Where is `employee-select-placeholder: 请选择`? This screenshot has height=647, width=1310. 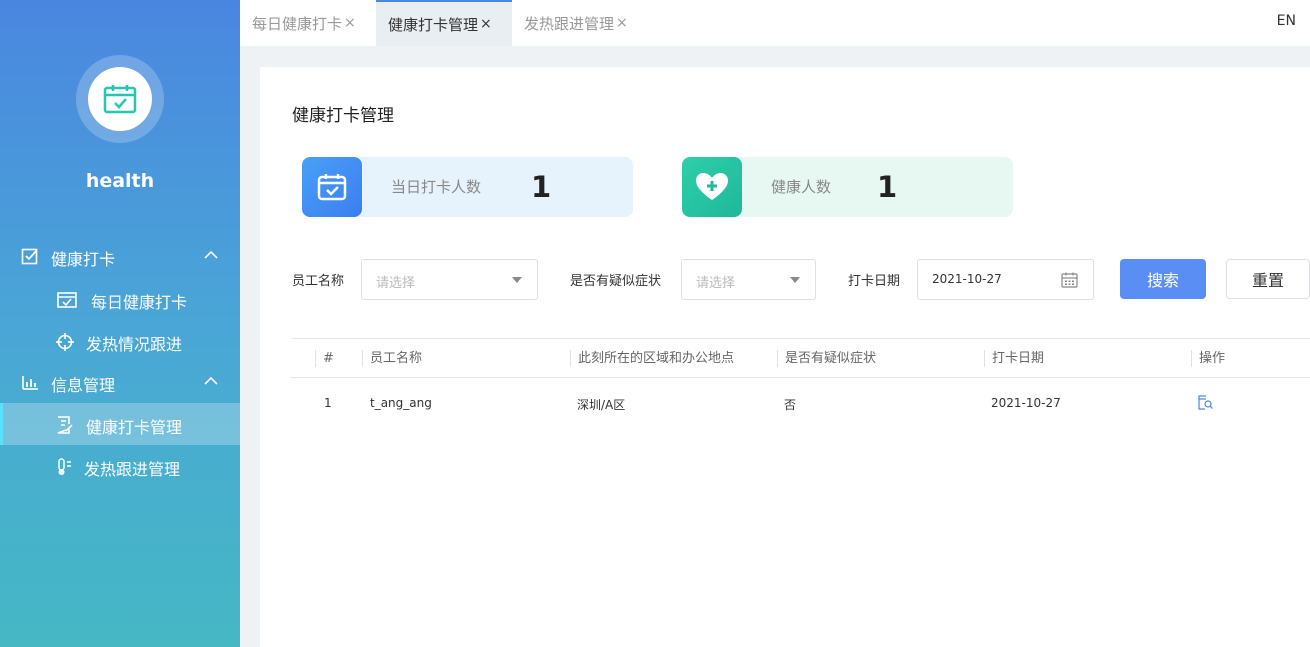 employee-select-placeholder: 请选择 is located at coordinates (396, 283).